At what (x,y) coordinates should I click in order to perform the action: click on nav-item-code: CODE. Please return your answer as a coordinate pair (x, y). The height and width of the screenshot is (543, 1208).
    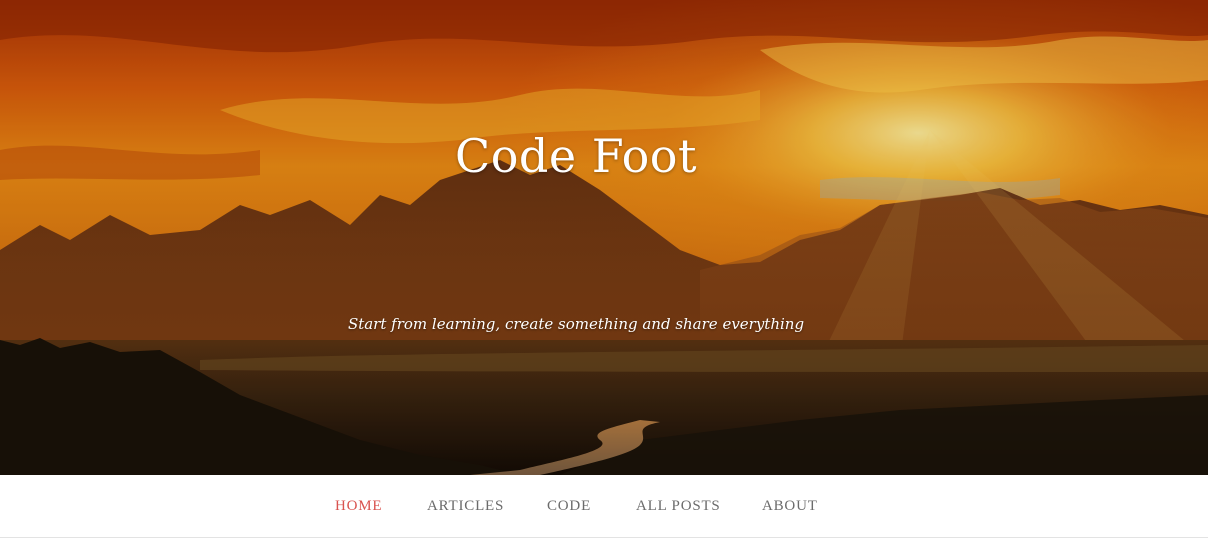
    Looking at the image, I should click on (569, 506).